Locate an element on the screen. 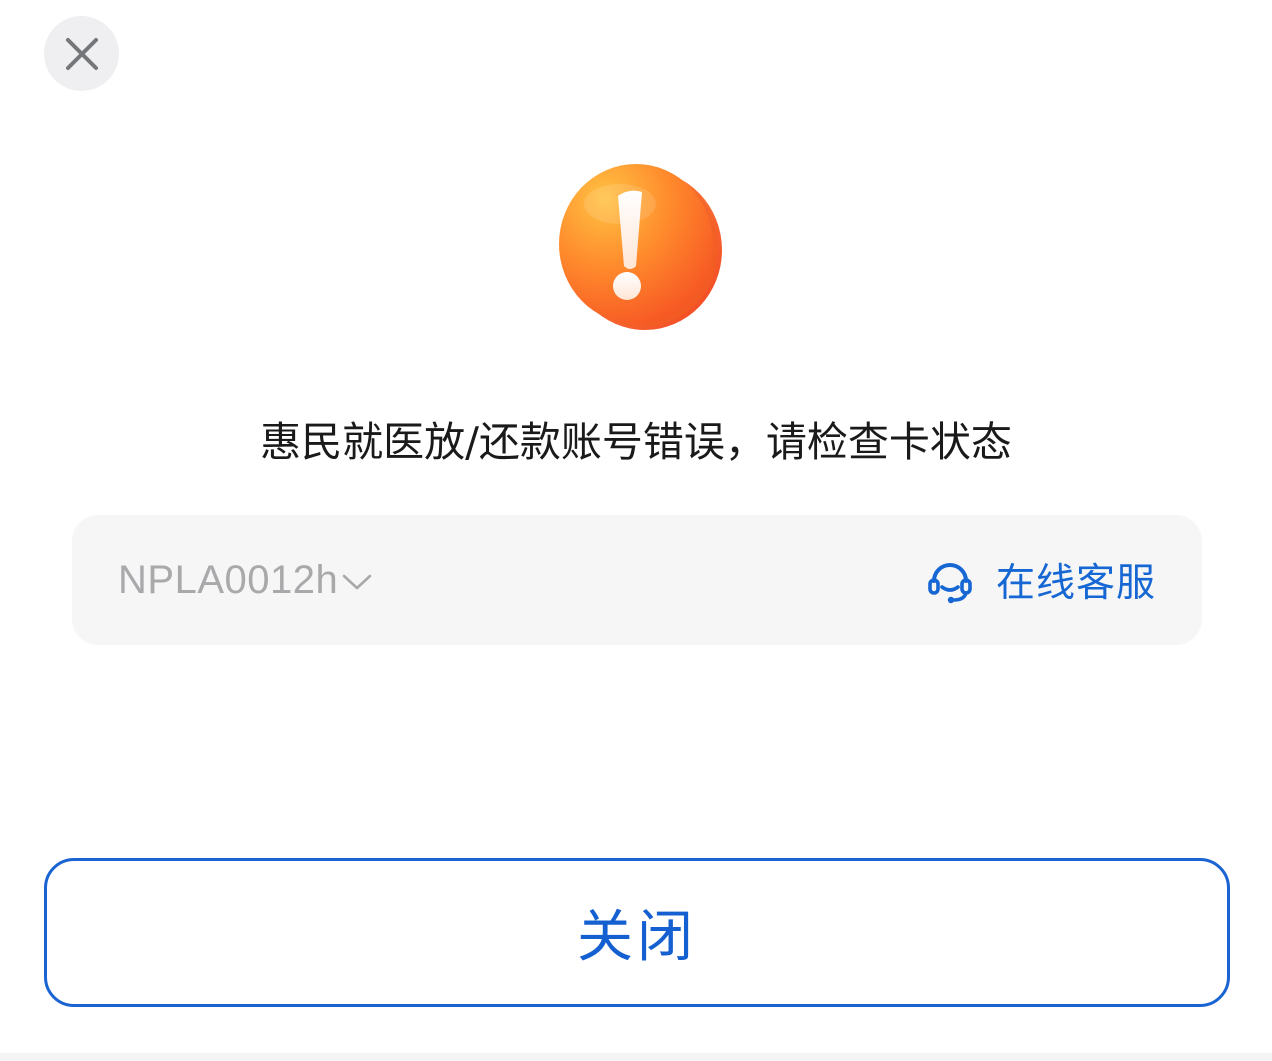 This screenshot has width=1272, height=1061. dialog-close-button is located at coordinates (81, 53).